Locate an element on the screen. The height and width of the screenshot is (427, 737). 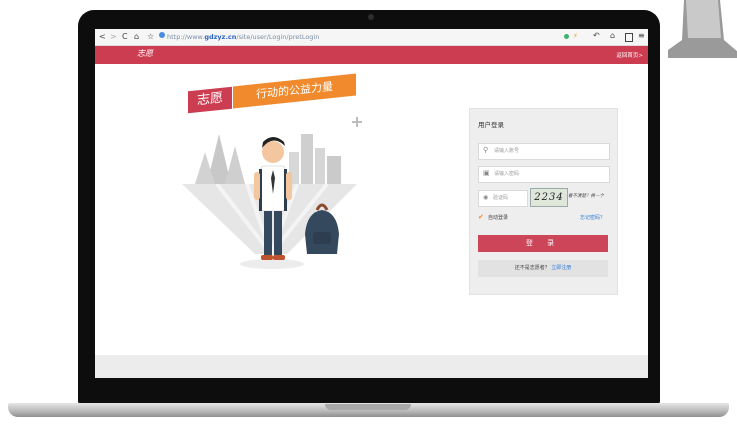
return-home-link: 返回首页> is located at coordinates (629, 55).